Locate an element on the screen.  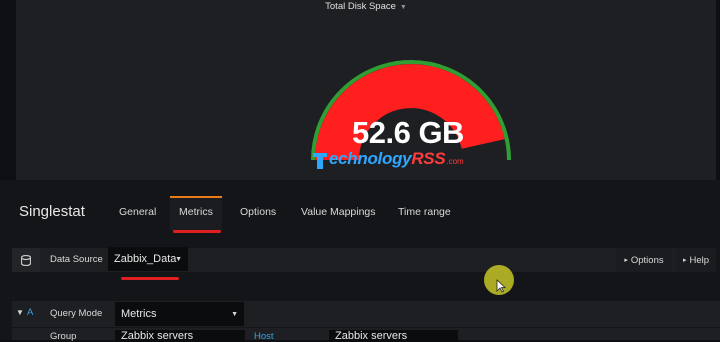
query-mode-label: Query Mode is located at coordinates (76, 313).